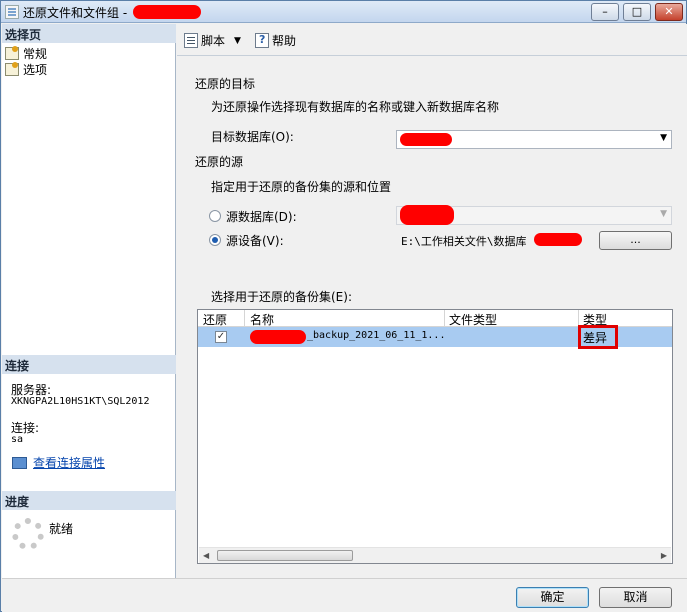 The height and width of the screenshot is (612, 687). I want to click on source-device-radio, so click(215, 240).